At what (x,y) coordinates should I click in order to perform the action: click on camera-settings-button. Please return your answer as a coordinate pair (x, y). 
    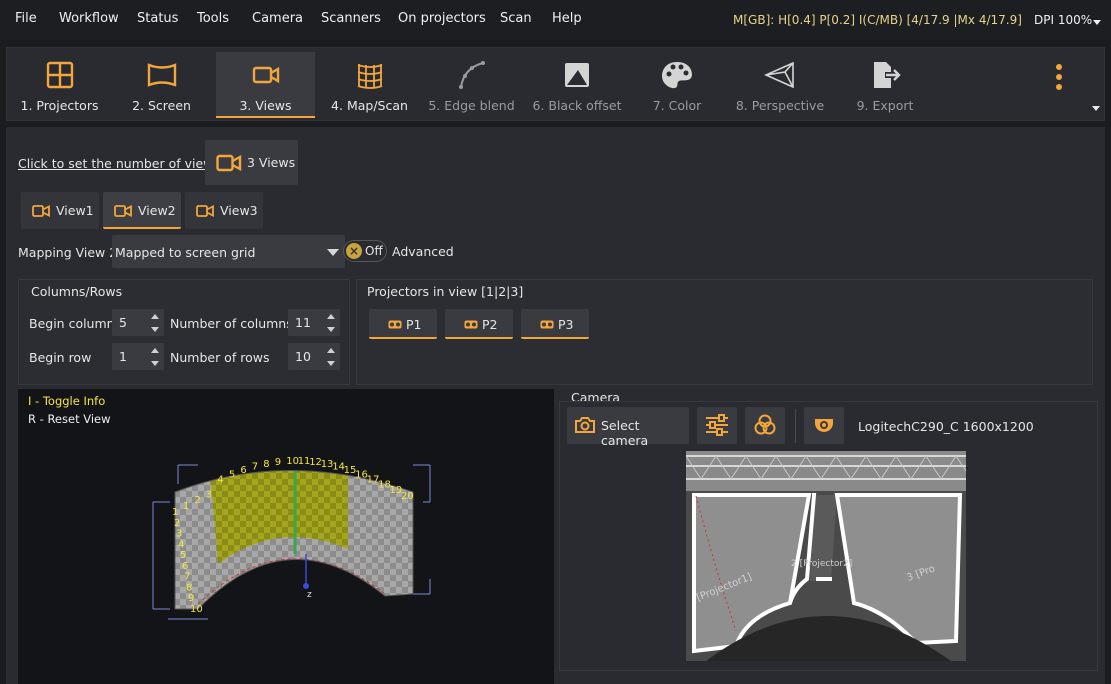
    Looking at the image, I should click on (717, 425).